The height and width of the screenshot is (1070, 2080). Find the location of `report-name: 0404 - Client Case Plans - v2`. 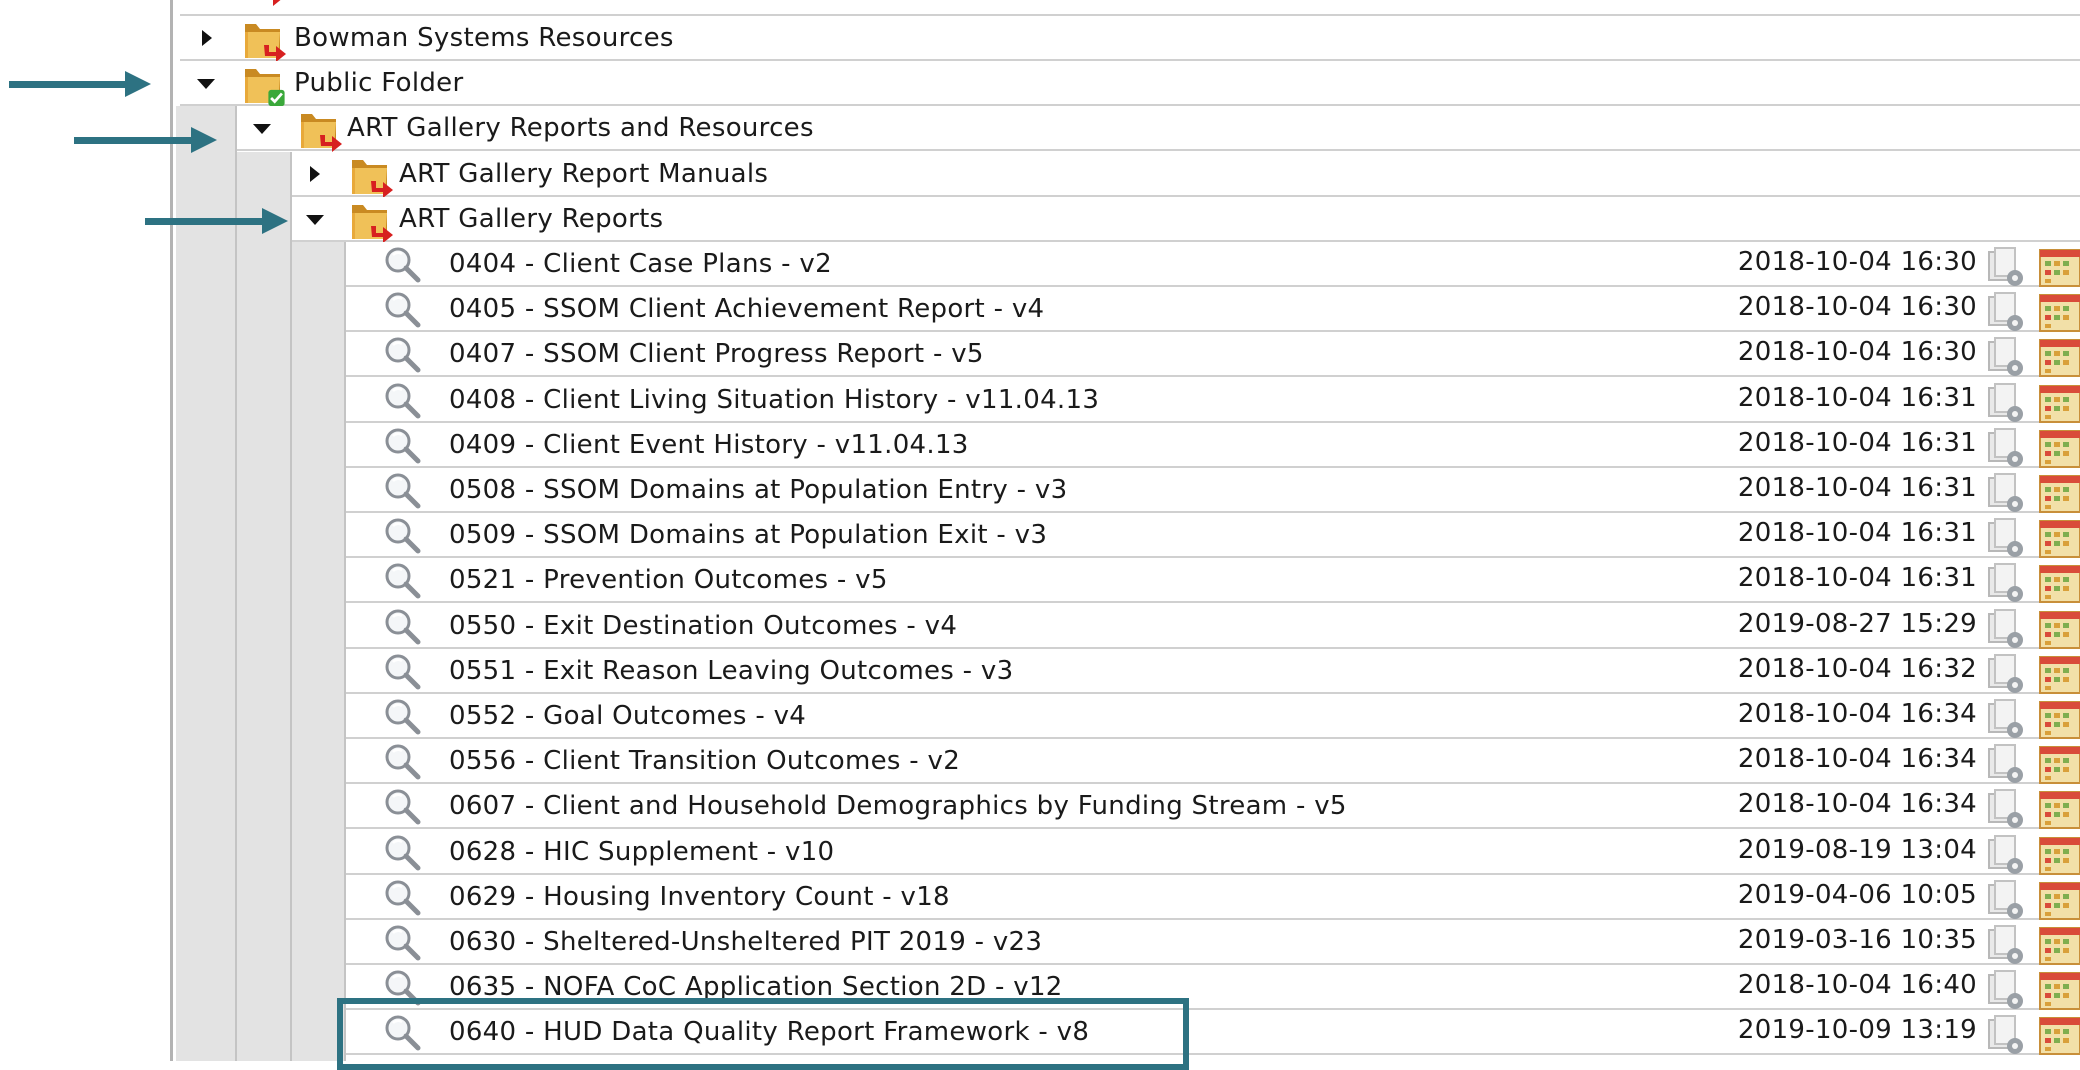

report-name: 0404 - Client Case Plans - v2 is located at coordinates (640, 264).